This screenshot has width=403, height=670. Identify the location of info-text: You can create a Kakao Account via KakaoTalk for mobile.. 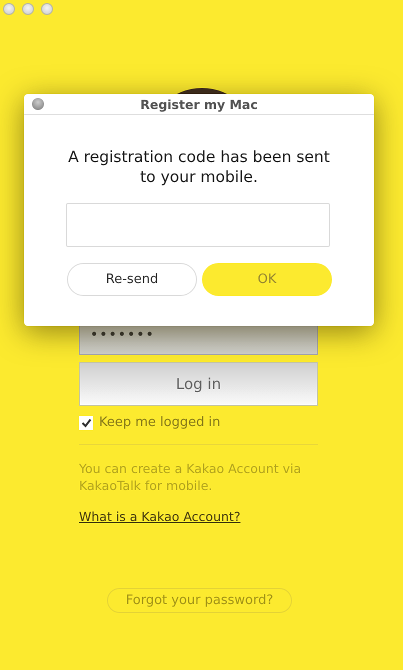
(190, 477).